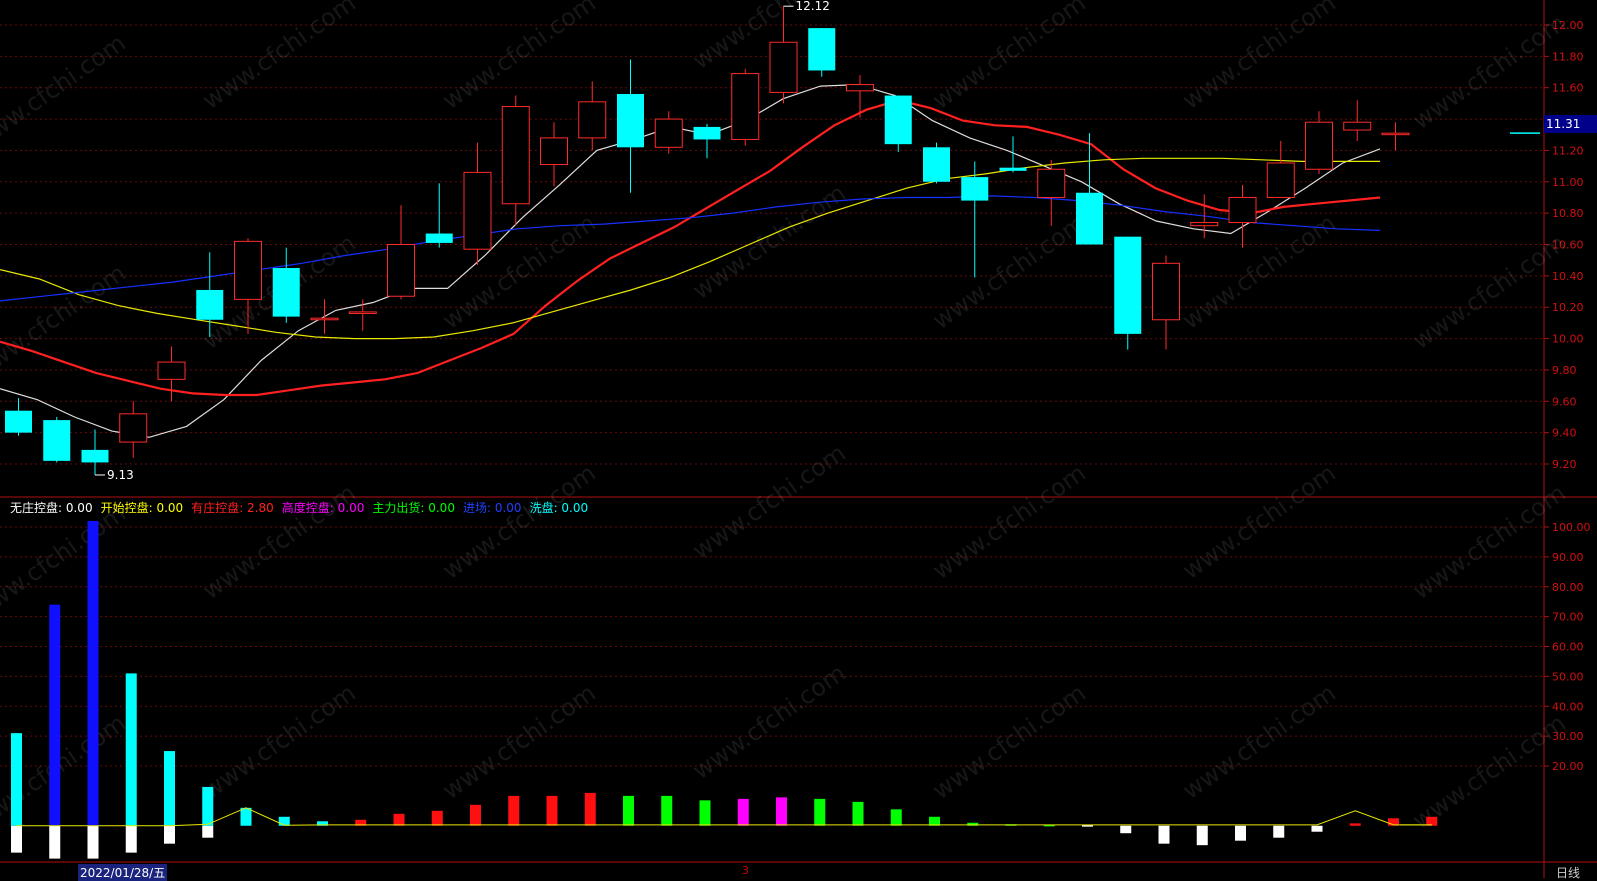  What do you see at coordinates (120, 475) in the screenshot?
I see `low-marker-label: 9.13` at bounding box center [120, 475].